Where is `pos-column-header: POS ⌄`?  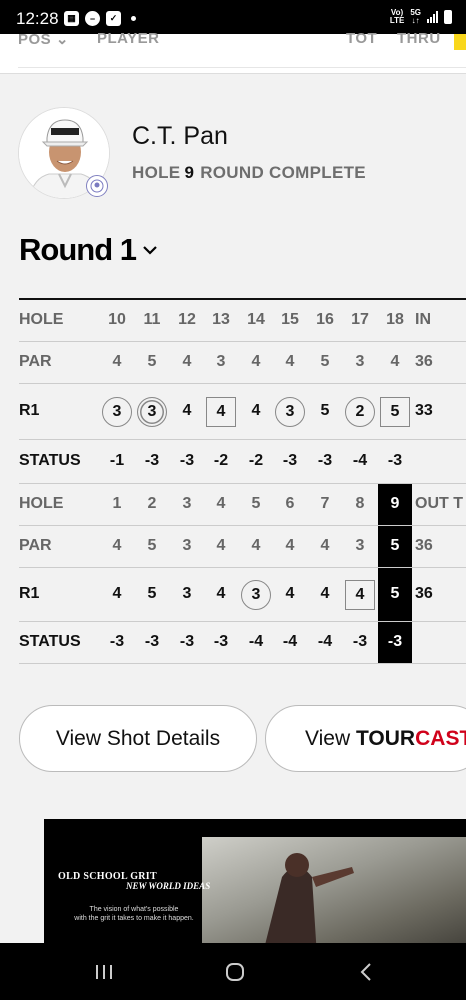
pos-column-header: POS ⌄ is located at coordinates (43, 39).